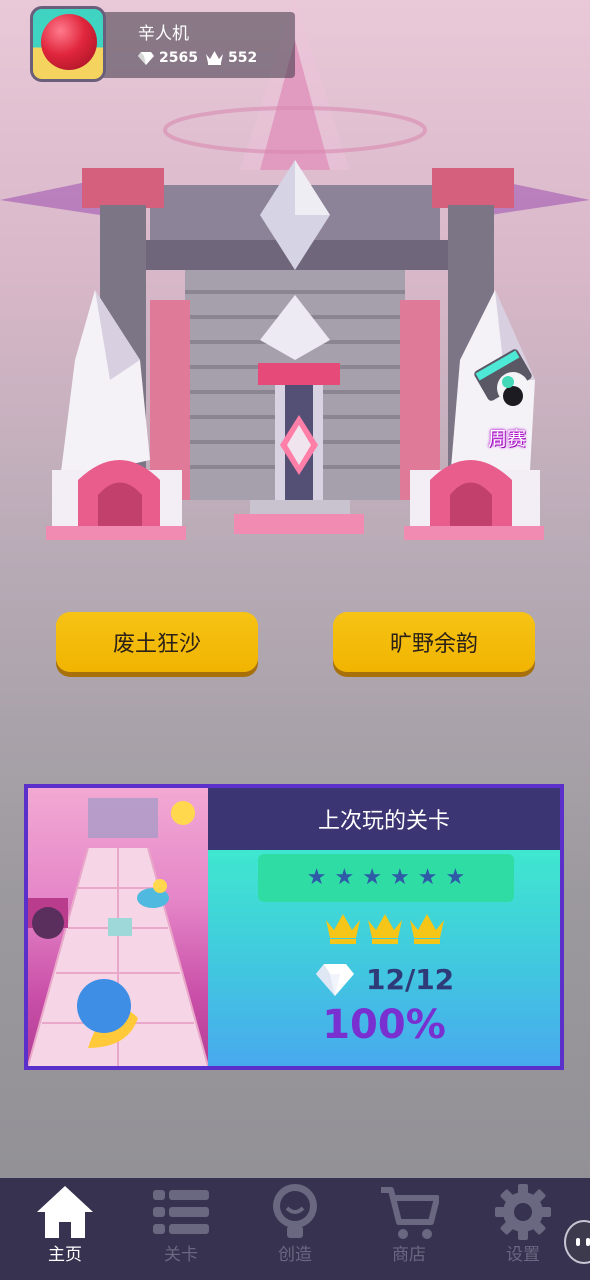 The image size is (590, 1280). Describe the element at coordinates (583, 1242) in the screenshot. I see `chat-face-icon` at that location.